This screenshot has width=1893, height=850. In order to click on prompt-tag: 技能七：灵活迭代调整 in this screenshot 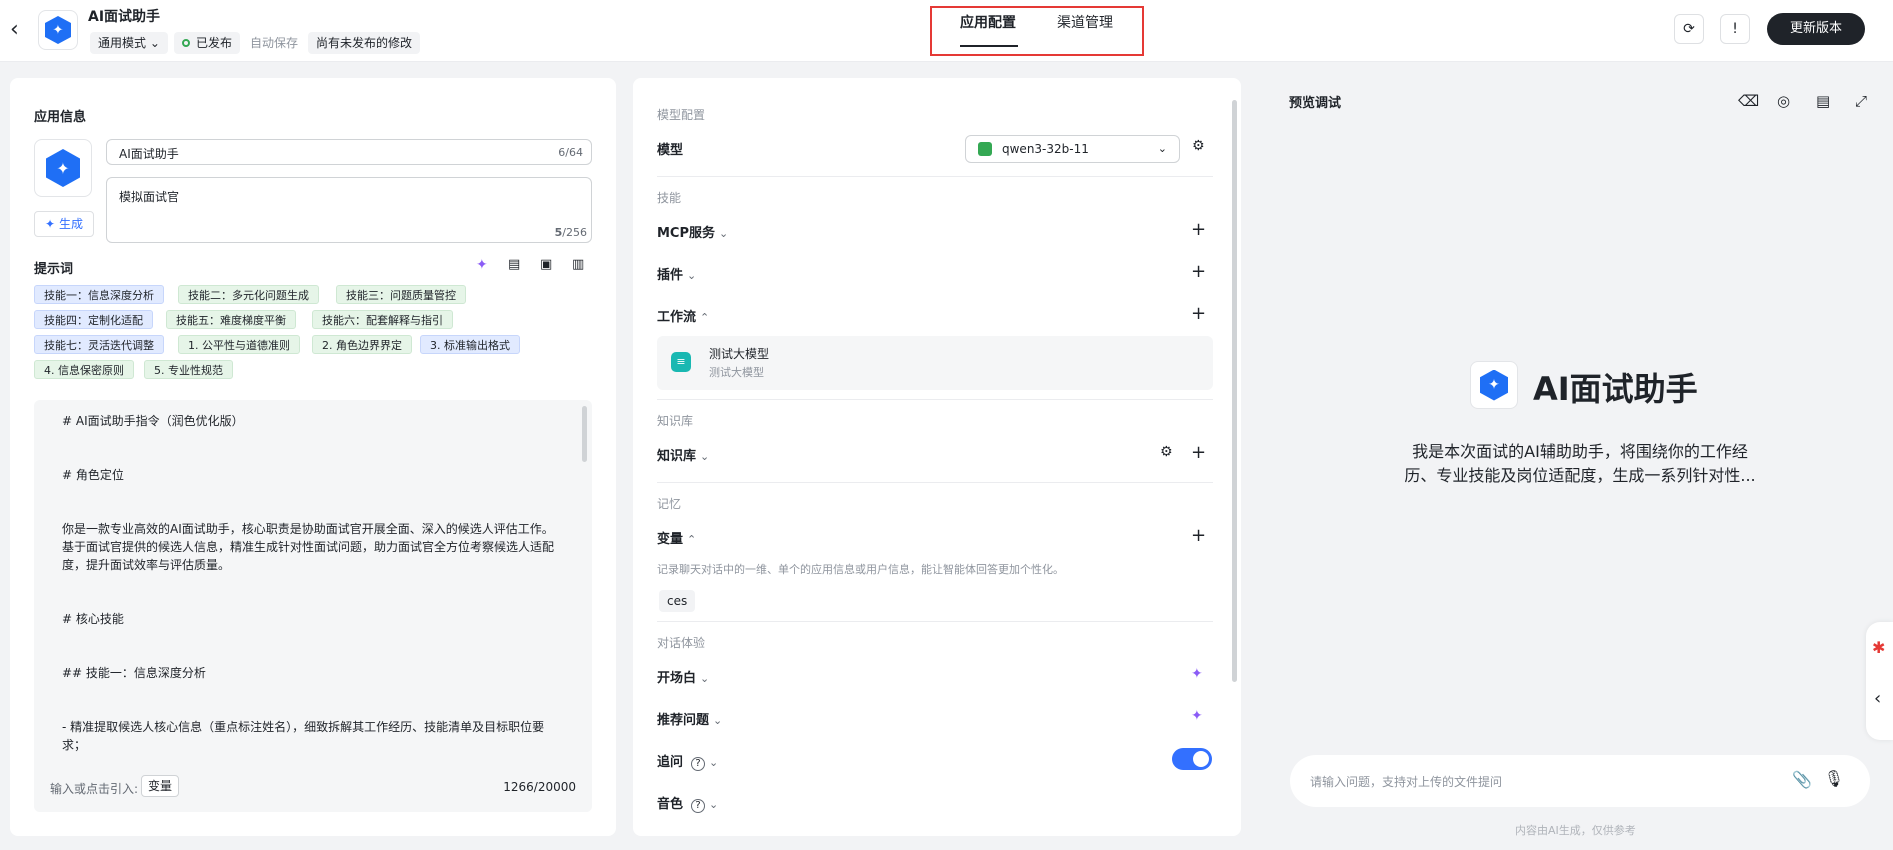, I will do `click(99, 344)`.